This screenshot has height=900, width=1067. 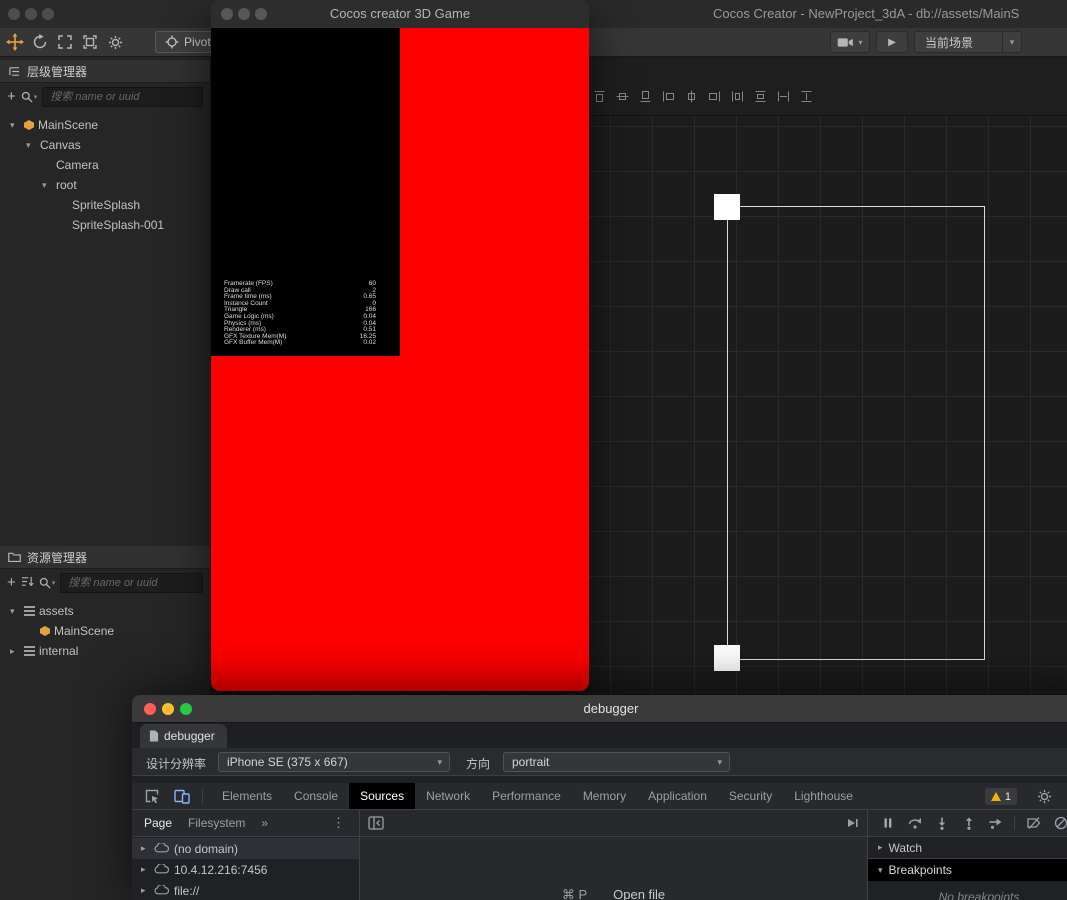 What do you see at coordinates (639, 893) in the screenshot?
I see `open-file-label: Open file` at bounding box center [639, 893].